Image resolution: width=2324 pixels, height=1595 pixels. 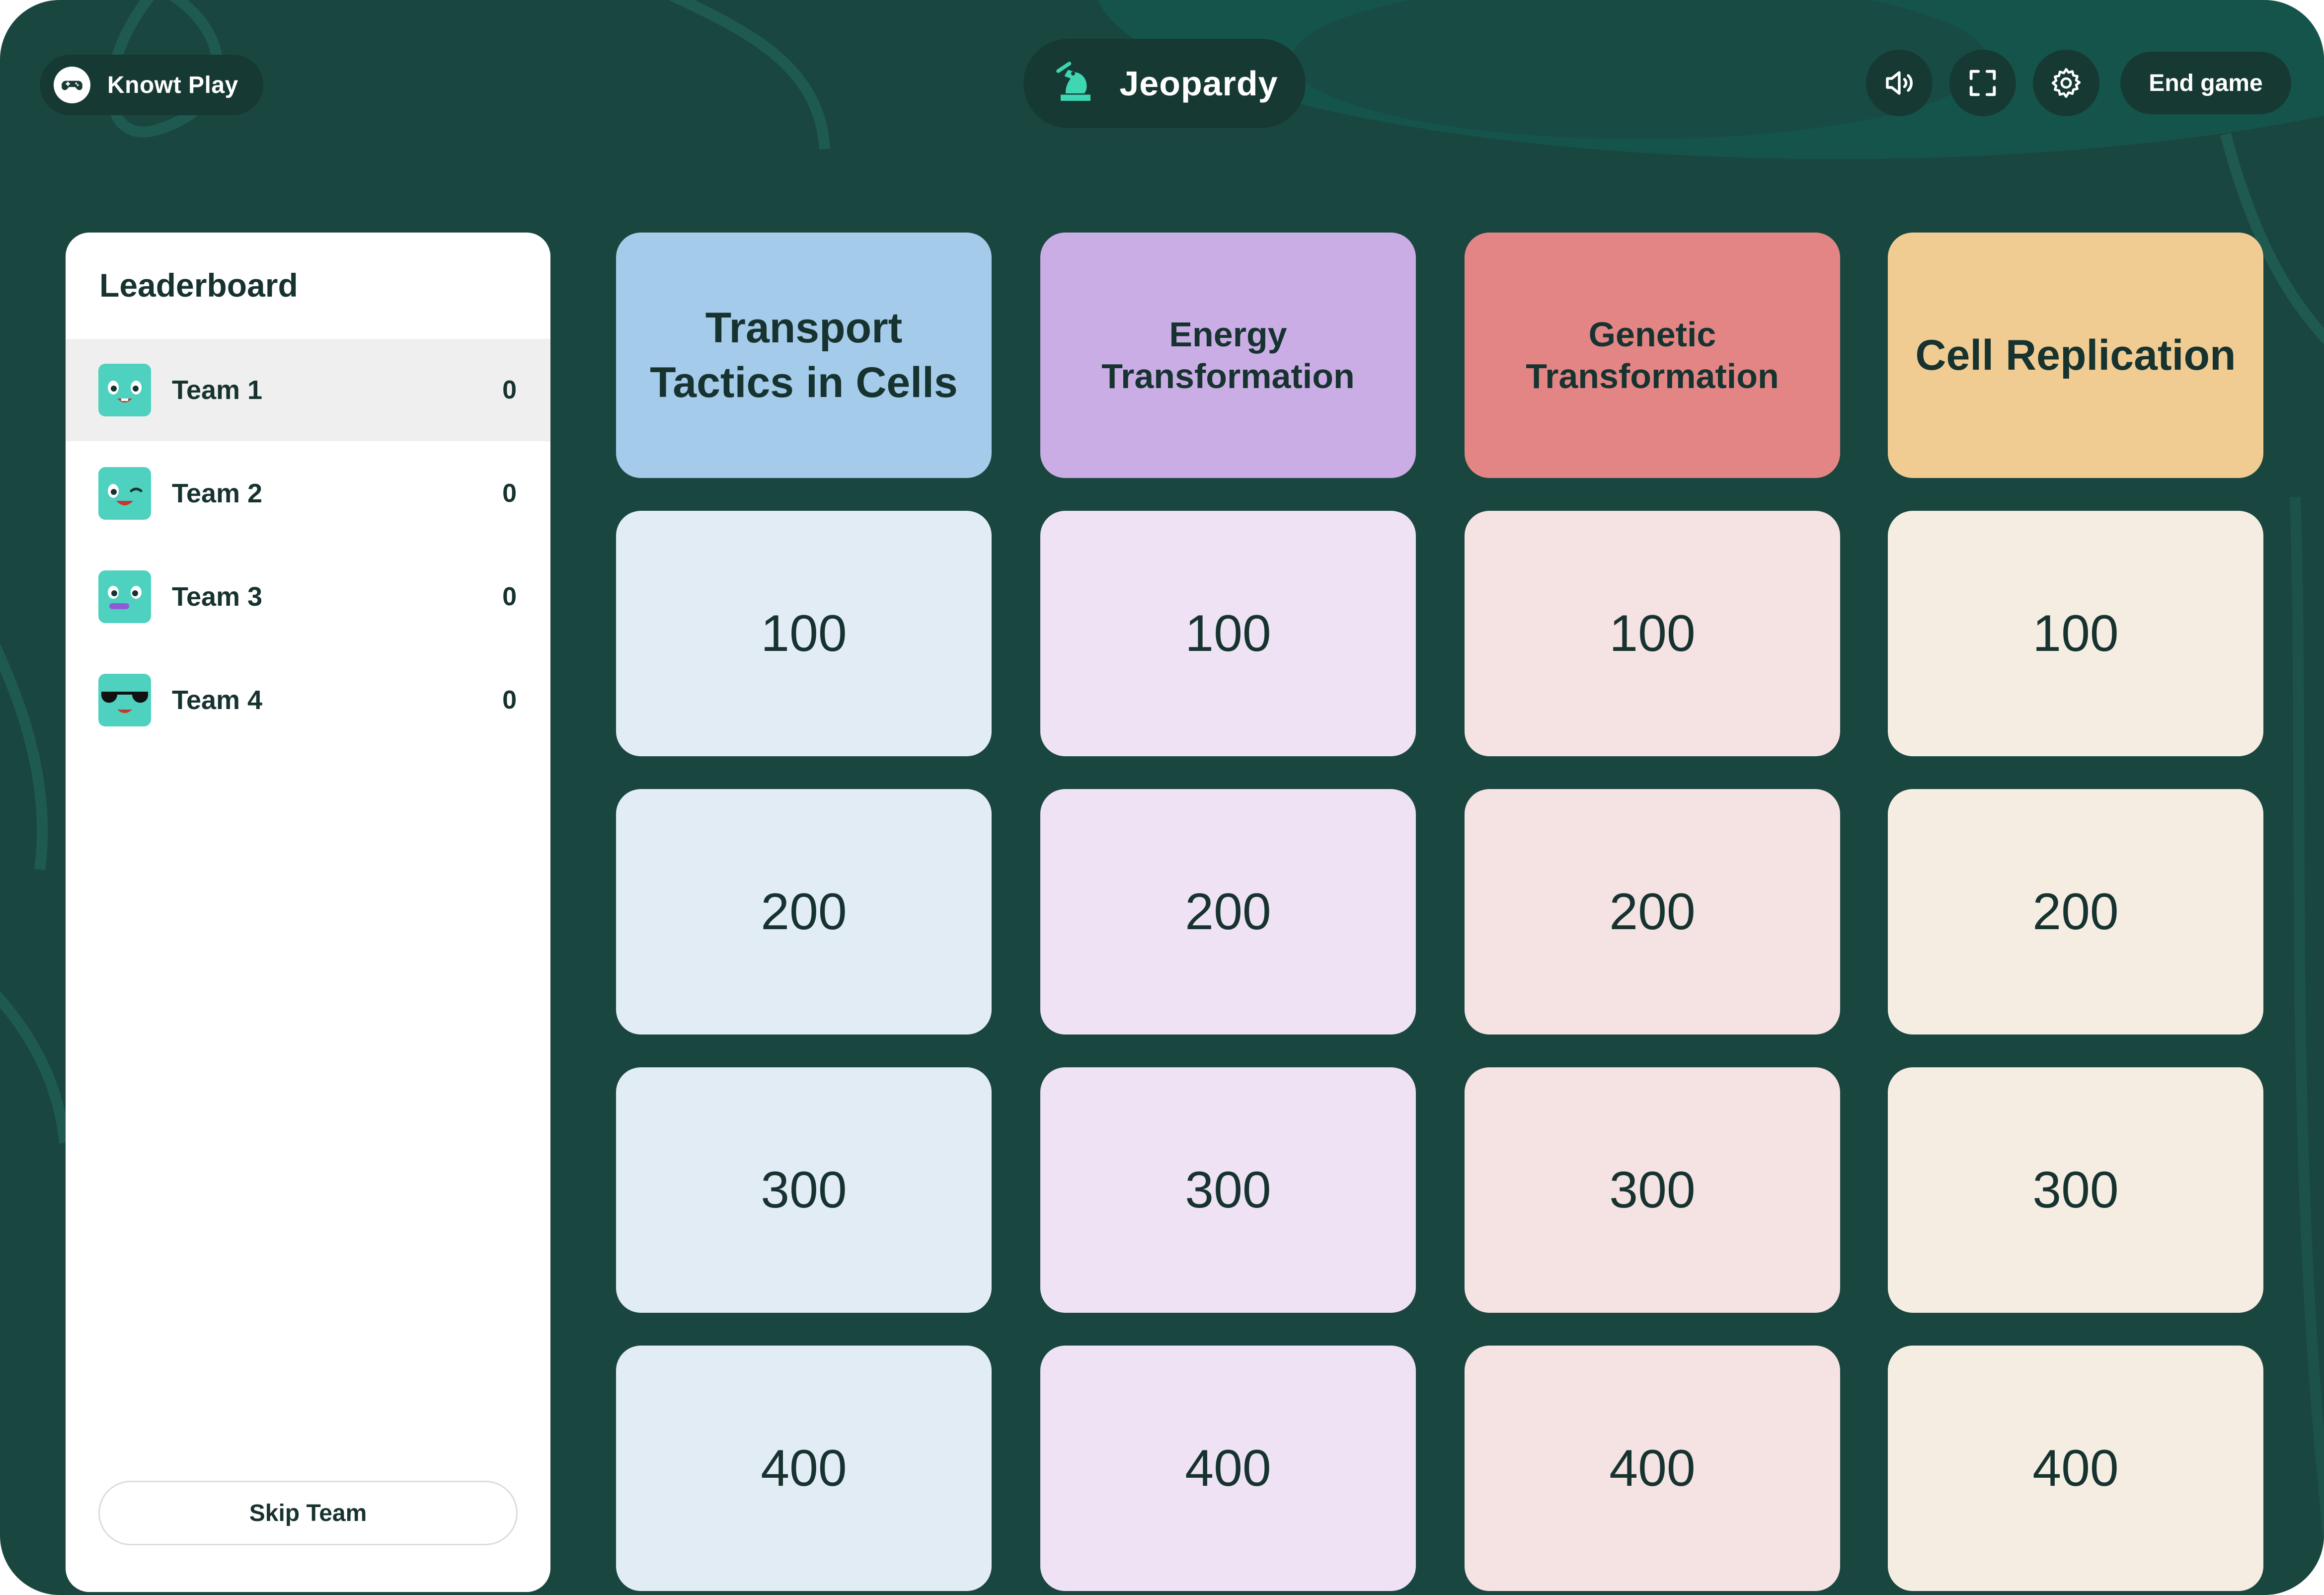 I want to click on sound-button, so click(x=1899, y=83).